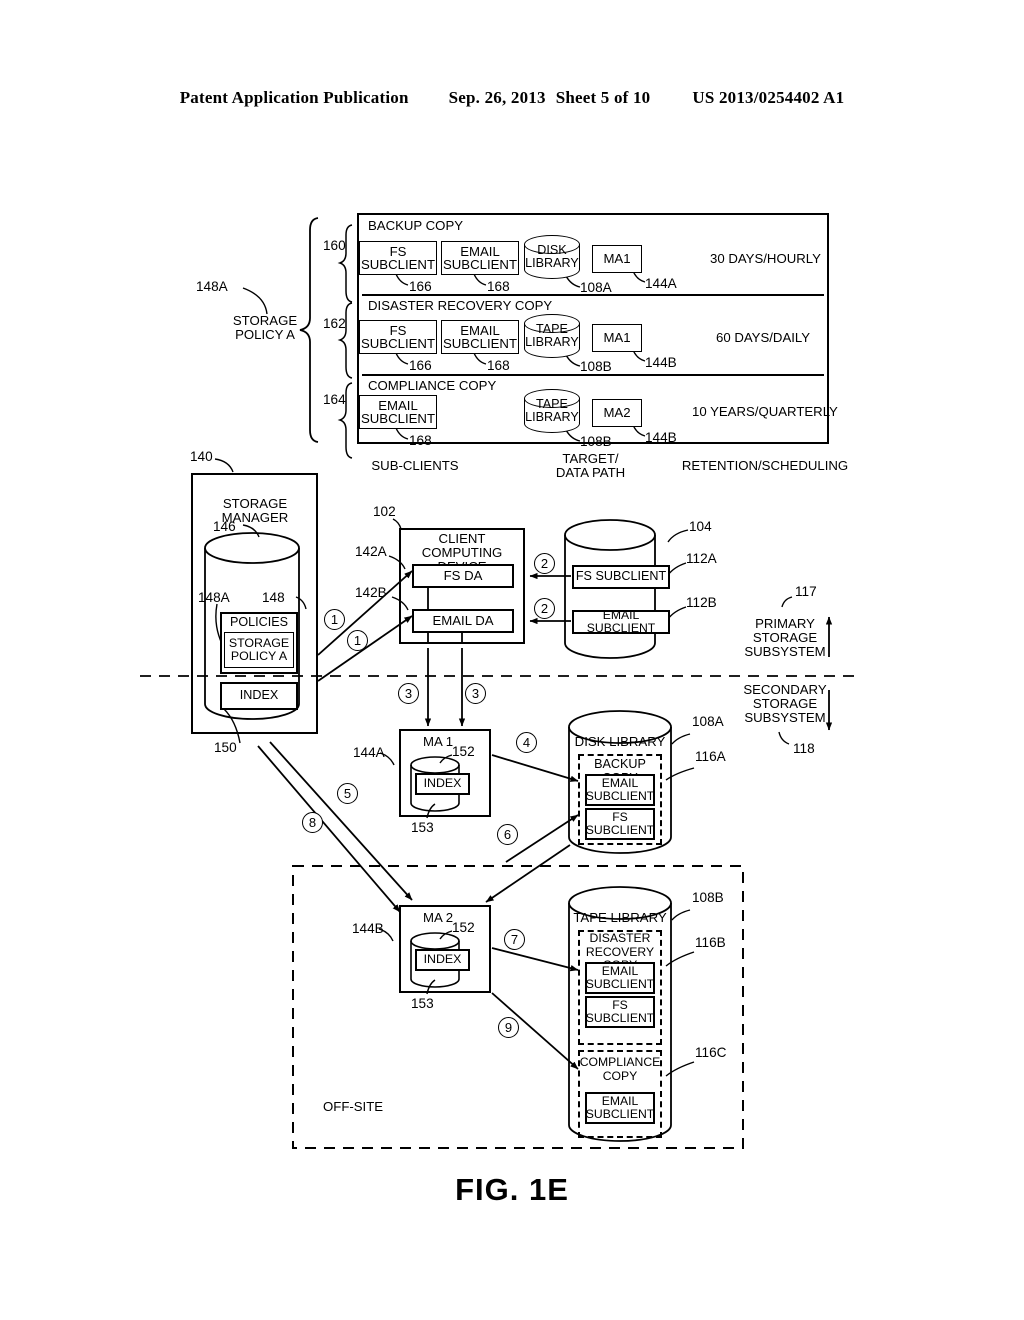  What do you see at coordinates (259, 696) in the screenshot?
I see `storage-manager-index: INDEX` at bounding box center [259, 696].